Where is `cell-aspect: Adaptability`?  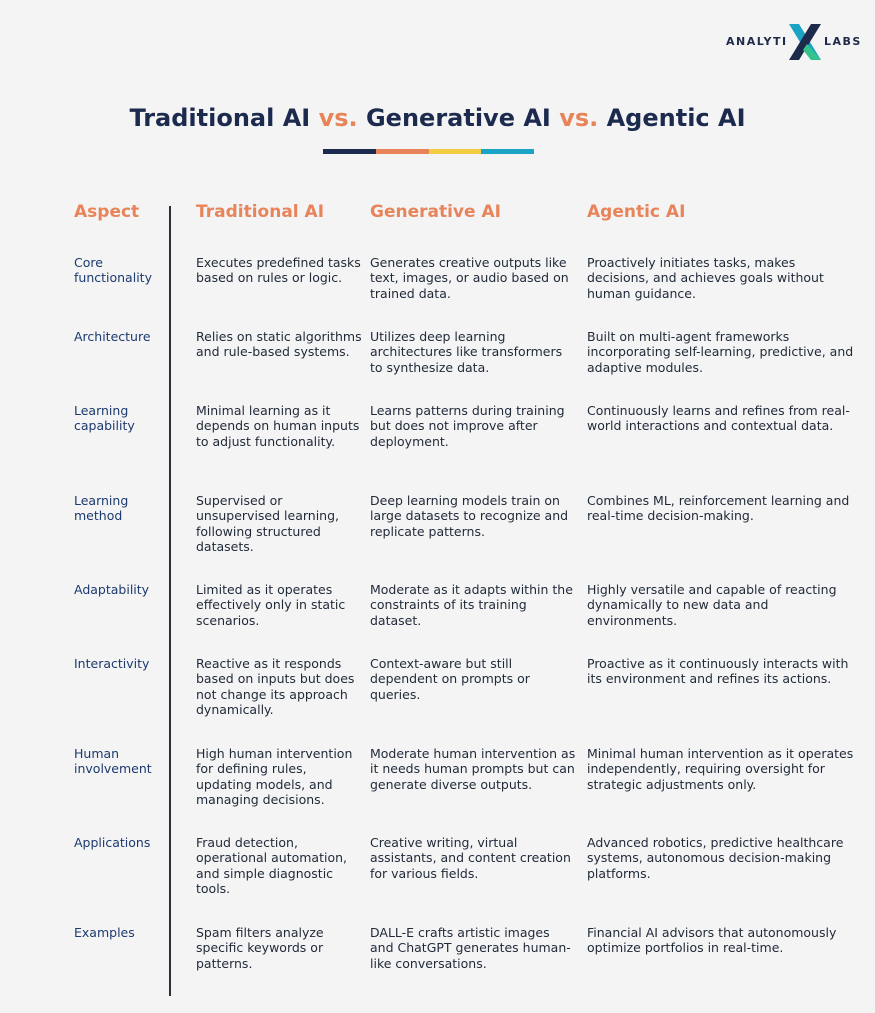
cell-aspect: Adaptability is located at coordinates (112, 589).